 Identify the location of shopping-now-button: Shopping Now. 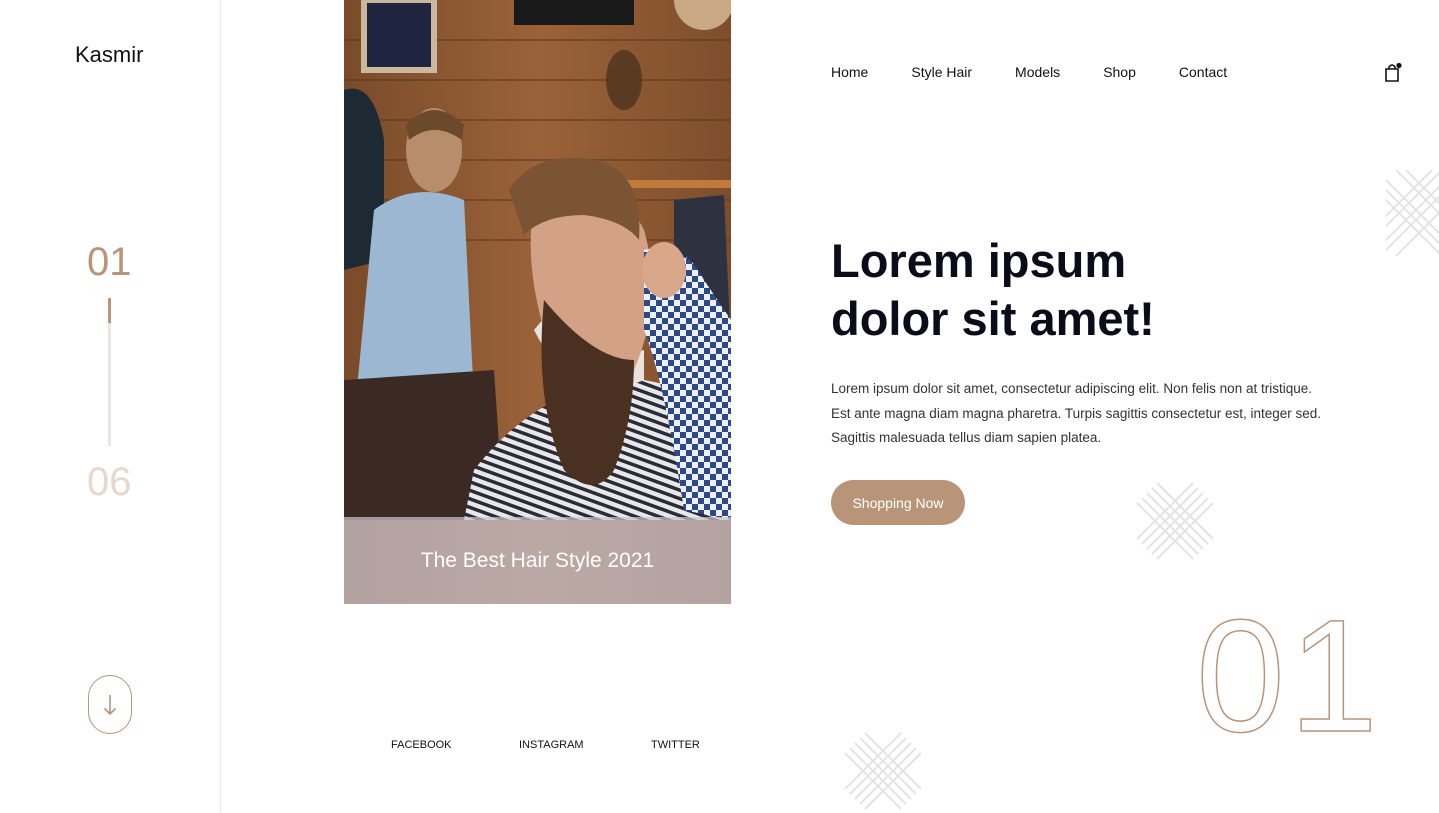
(898, 502).